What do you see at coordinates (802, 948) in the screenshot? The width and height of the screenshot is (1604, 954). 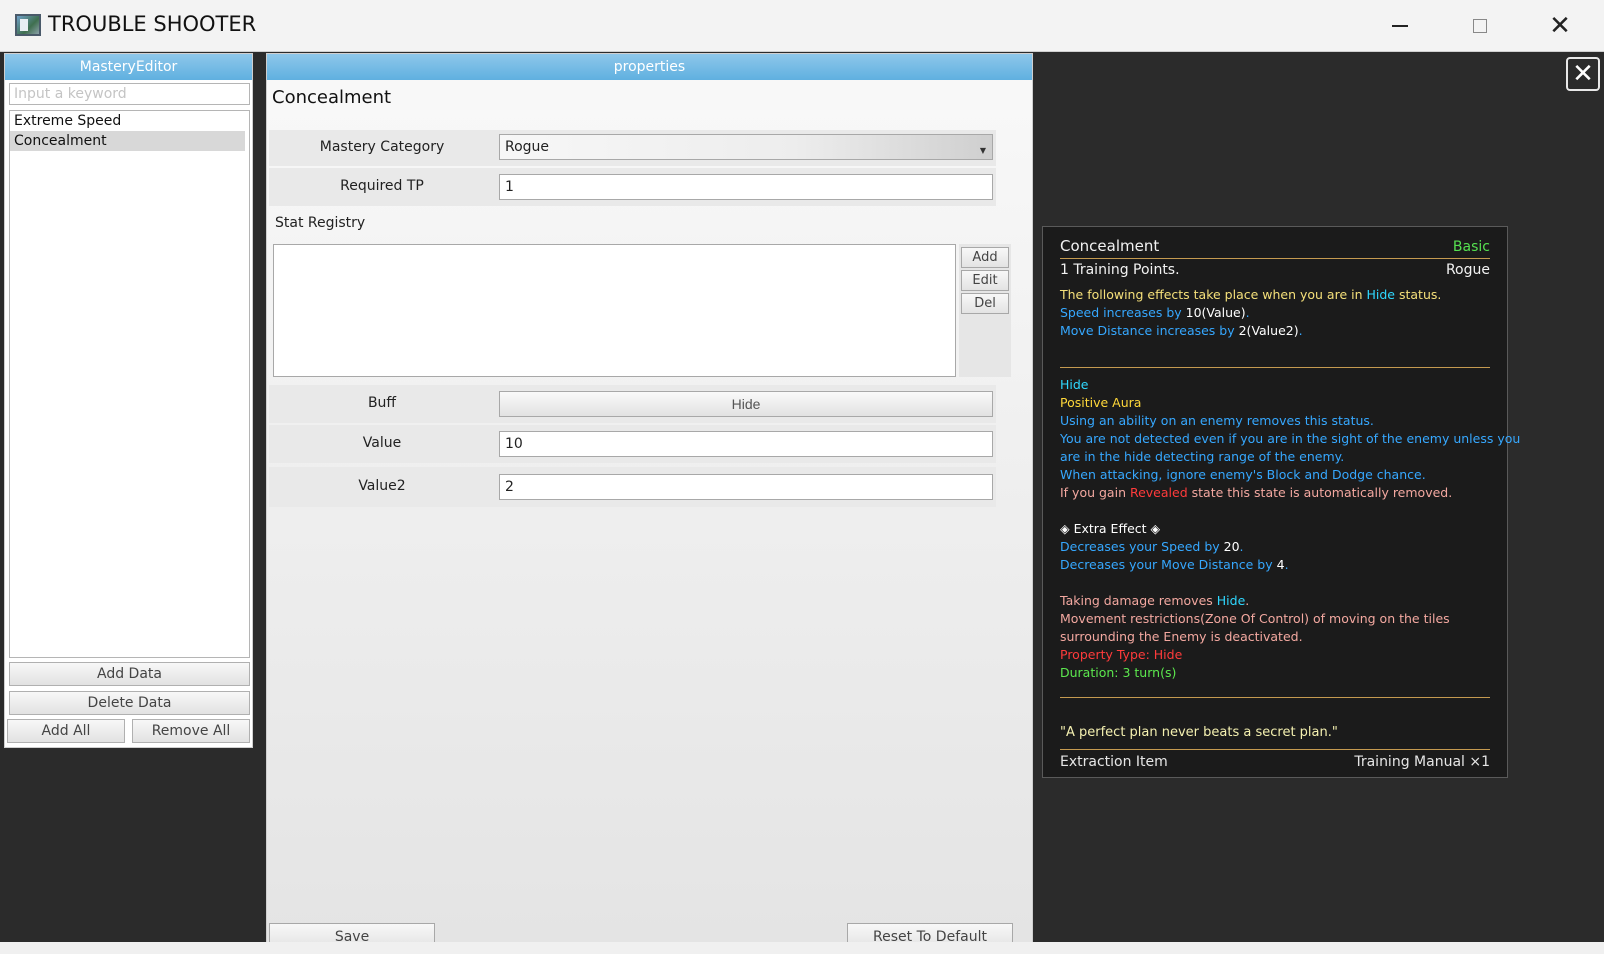 I see `bottom-strip` at bounding box center [802, 948].